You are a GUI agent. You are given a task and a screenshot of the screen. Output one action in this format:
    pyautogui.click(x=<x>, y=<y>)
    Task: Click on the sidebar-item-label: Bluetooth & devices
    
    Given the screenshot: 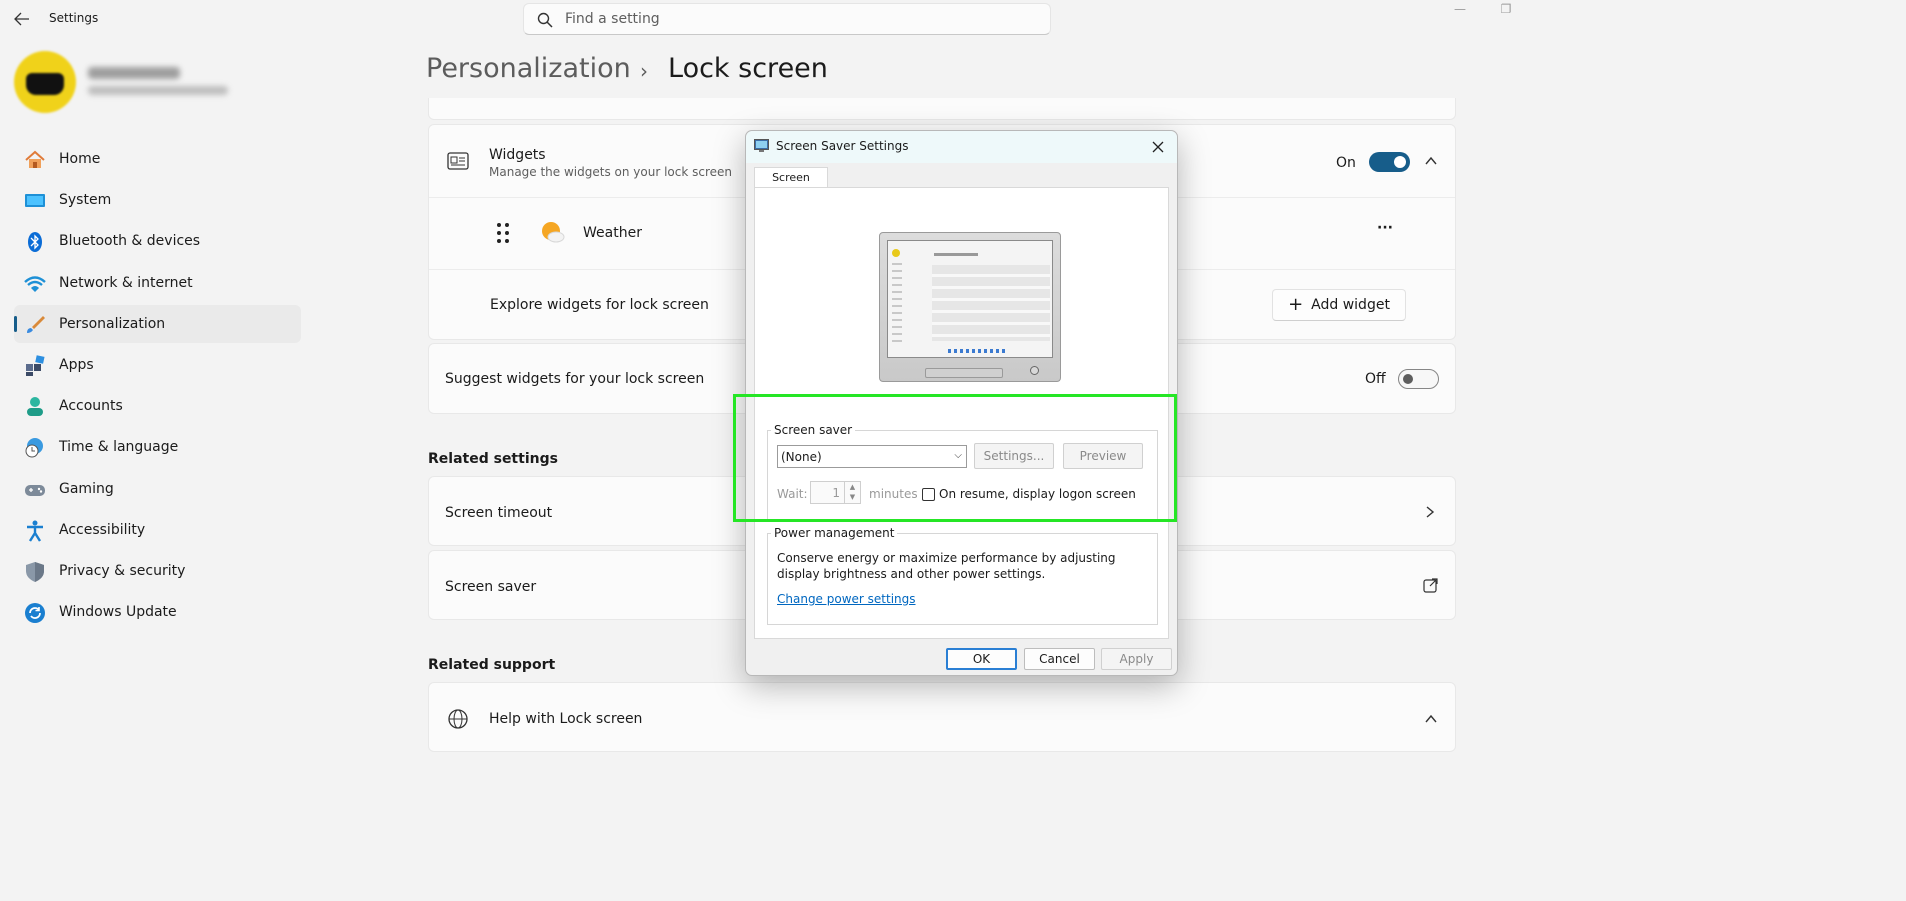 What is the action you would take?
    pyautogui.click(x=130, y=241)
    